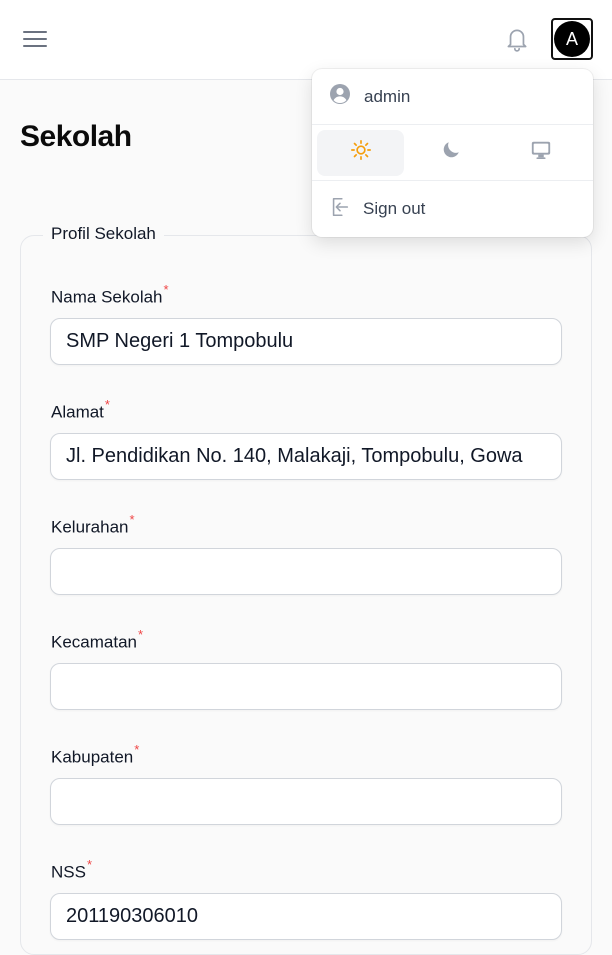  Describe the element at coordinates (306, 916) in the screenshot. I see `nss-input` at that location.